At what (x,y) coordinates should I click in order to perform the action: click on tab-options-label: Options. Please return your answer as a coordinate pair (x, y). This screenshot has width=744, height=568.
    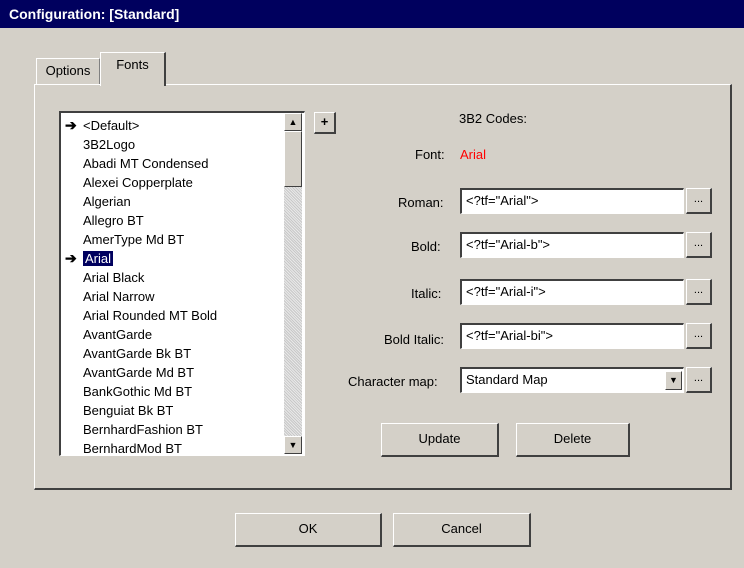
    Looking at the image, I should click on (68, 70).